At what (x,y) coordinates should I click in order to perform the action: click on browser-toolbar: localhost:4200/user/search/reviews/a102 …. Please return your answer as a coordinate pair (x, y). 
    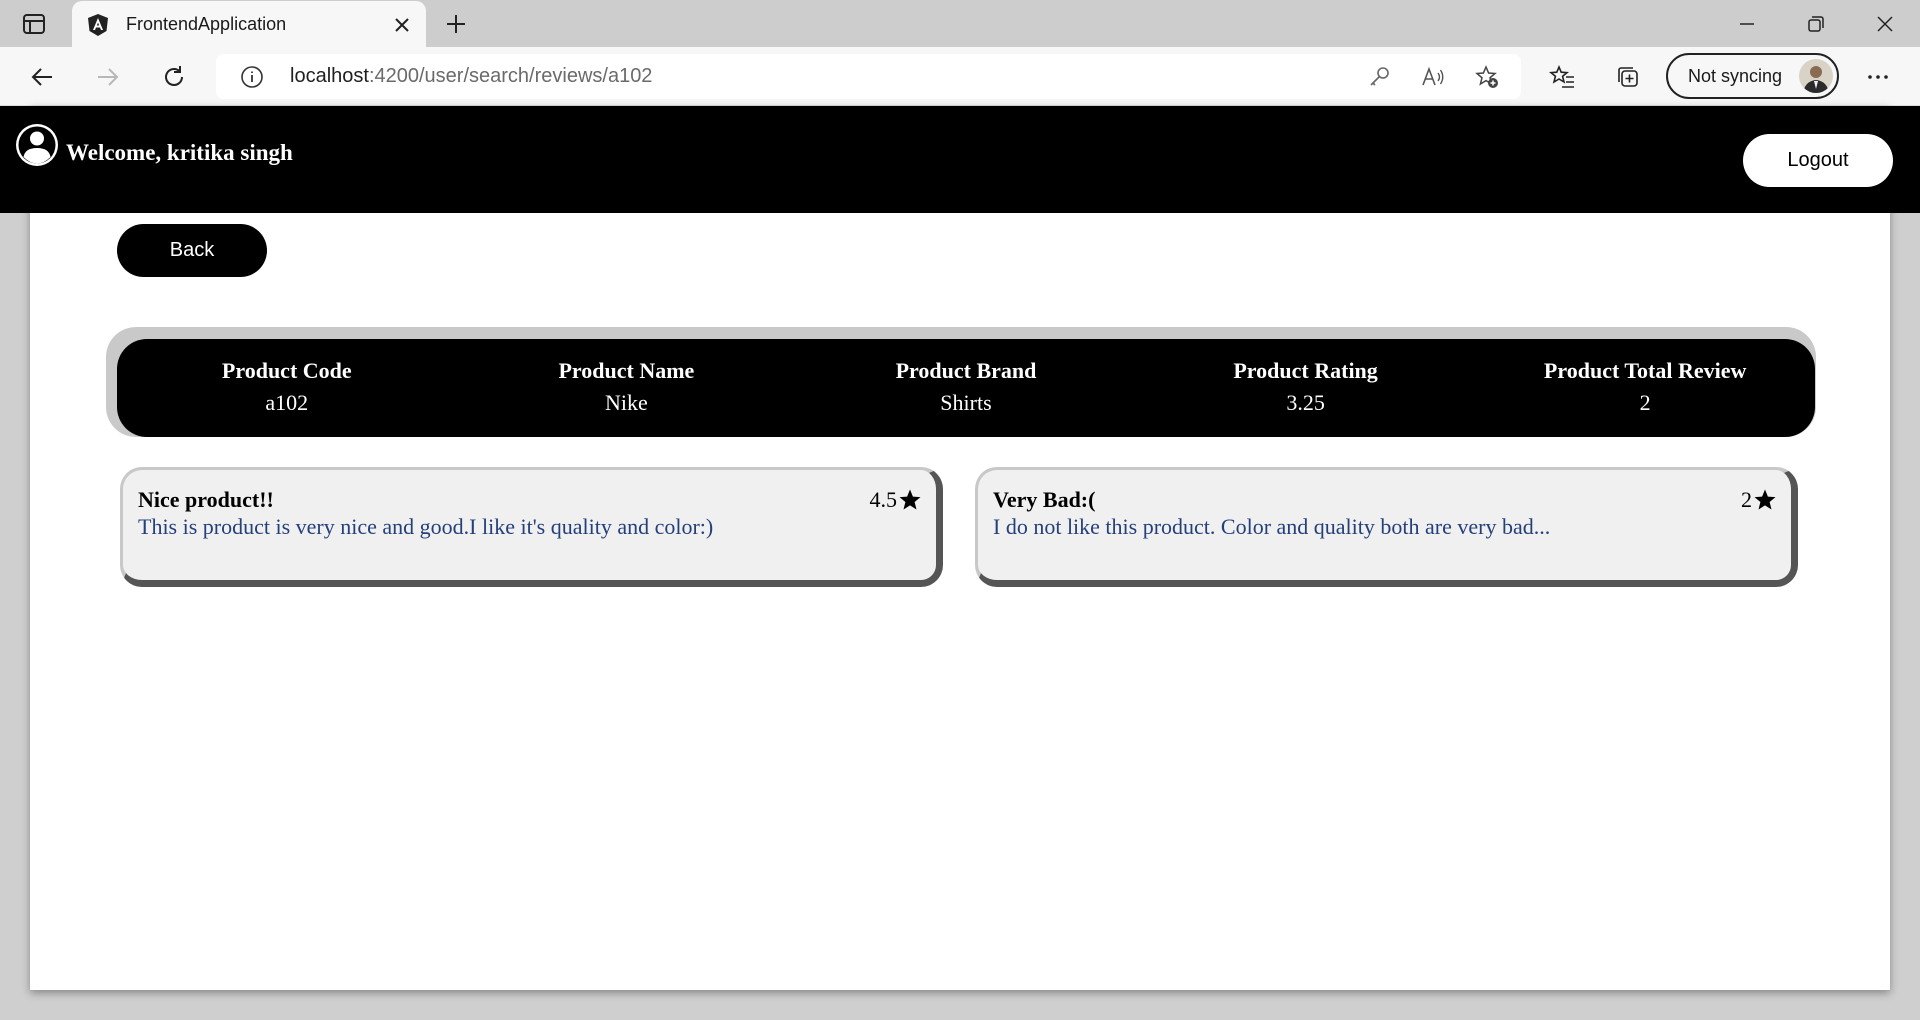
    Looking at the image, I should click on (960, 76).